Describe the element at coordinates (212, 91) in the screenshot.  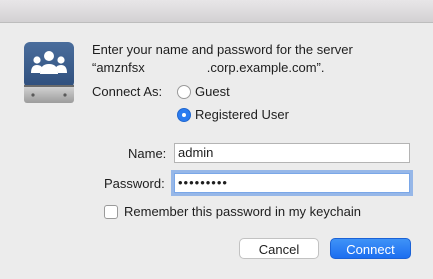
I see `guest-radio-label: Guest` at that location.